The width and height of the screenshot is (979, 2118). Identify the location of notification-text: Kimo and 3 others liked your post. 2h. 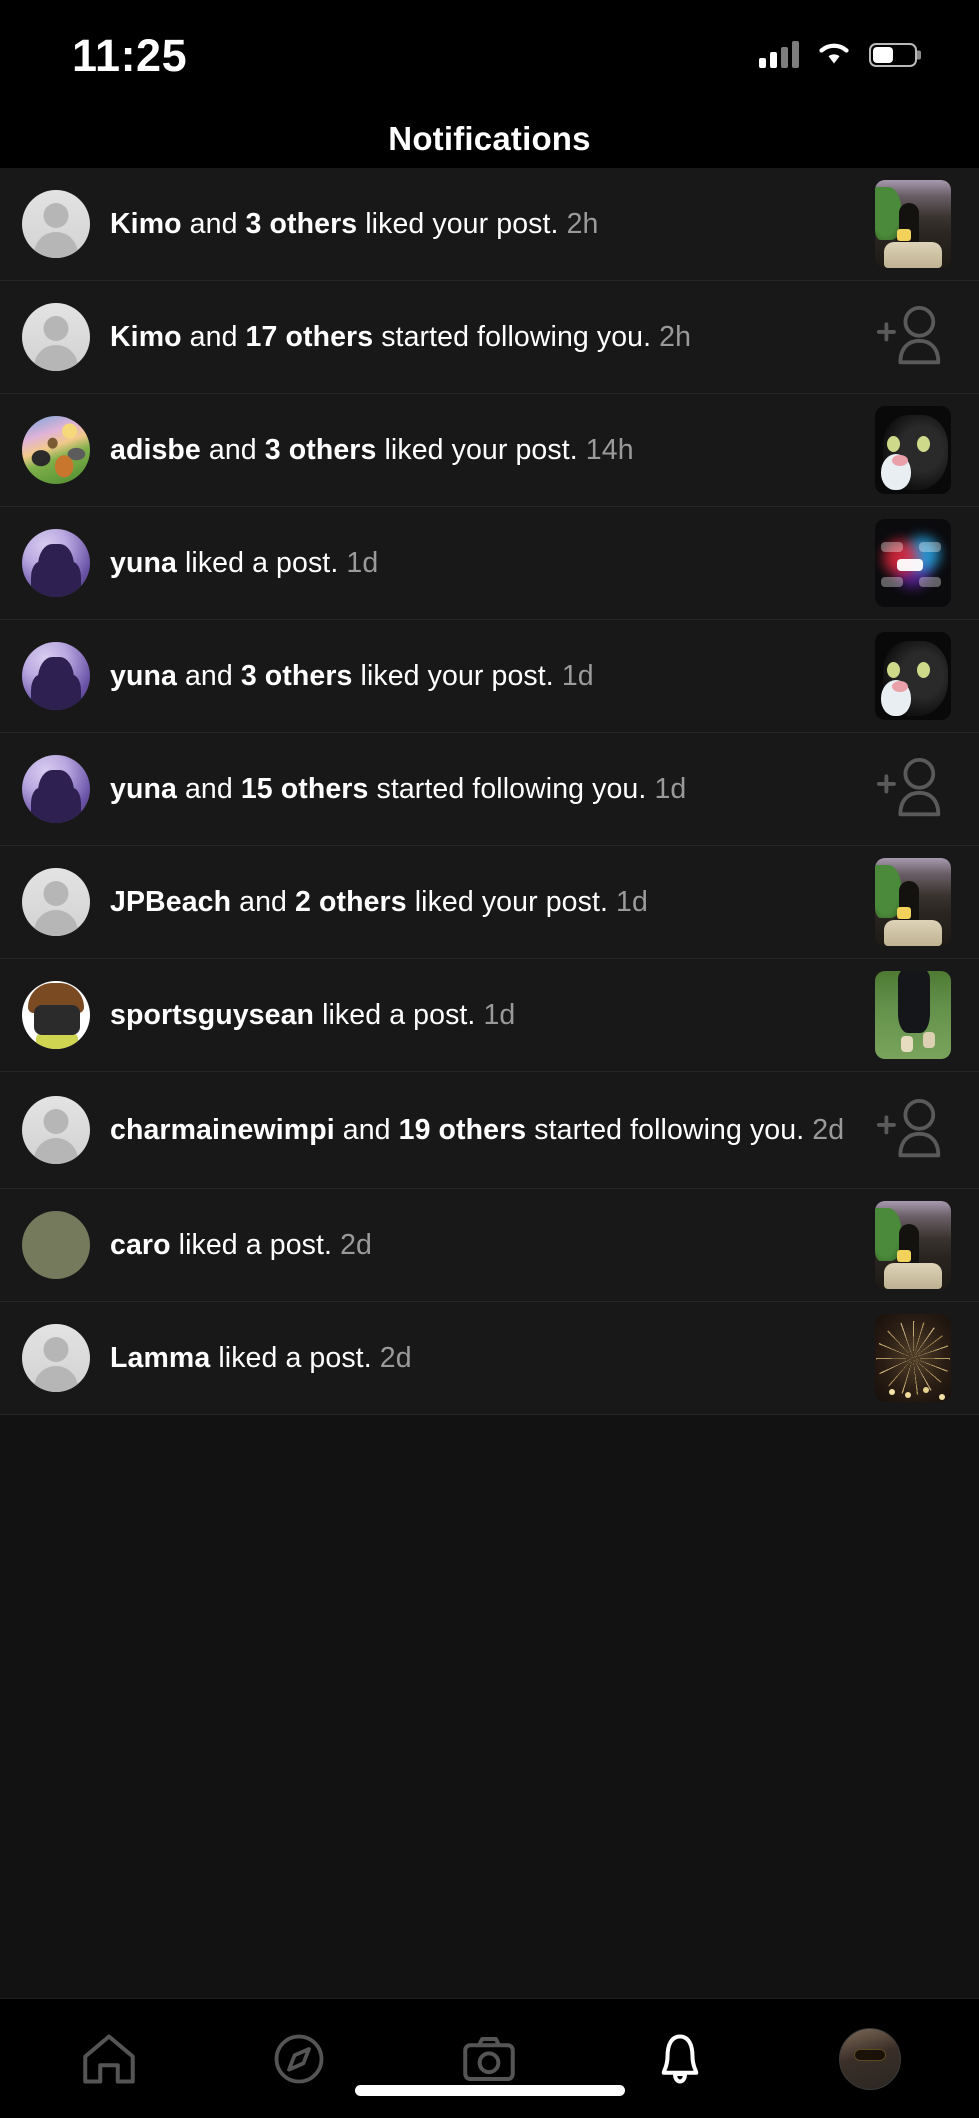
(354, 223).